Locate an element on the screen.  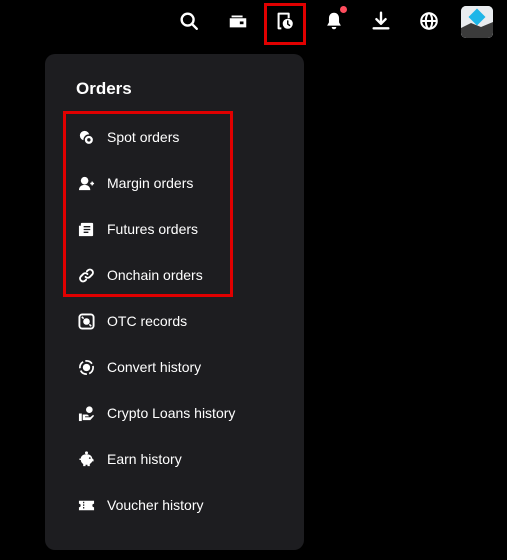
menu-item-earn-history: Earn history is located at coordinates (129, 459).